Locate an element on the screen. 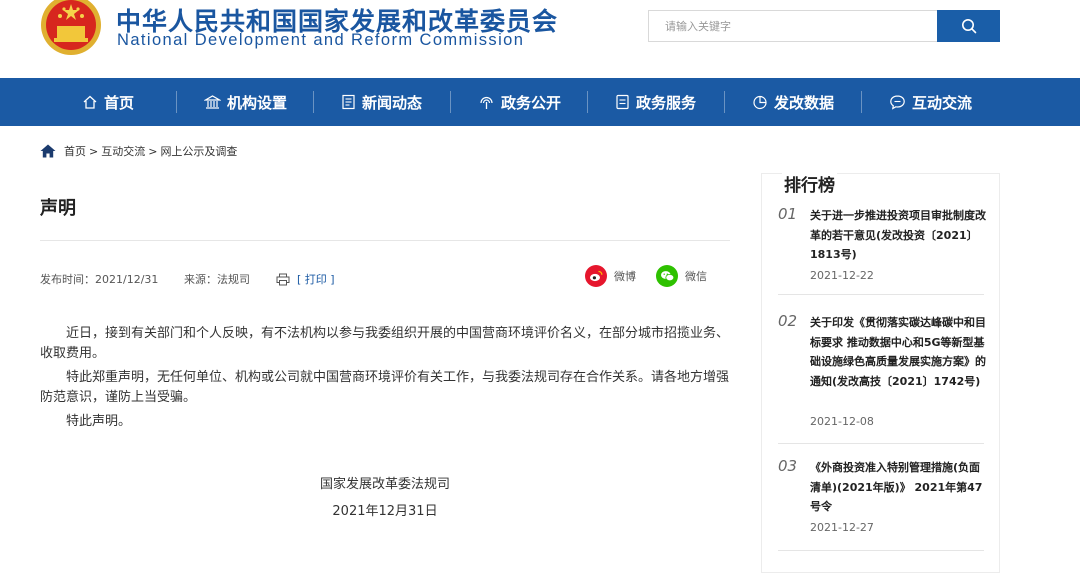 The image size is (1080, 573). search-input is located at coordinates (793, 26).